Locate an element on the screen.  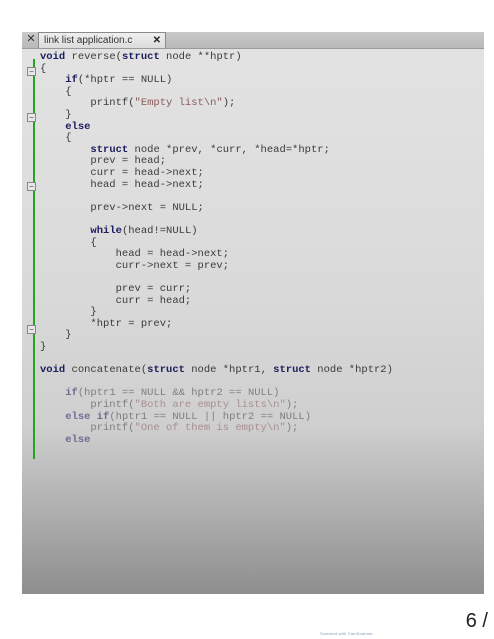
code-line: else is located at coordinates (78, 439).